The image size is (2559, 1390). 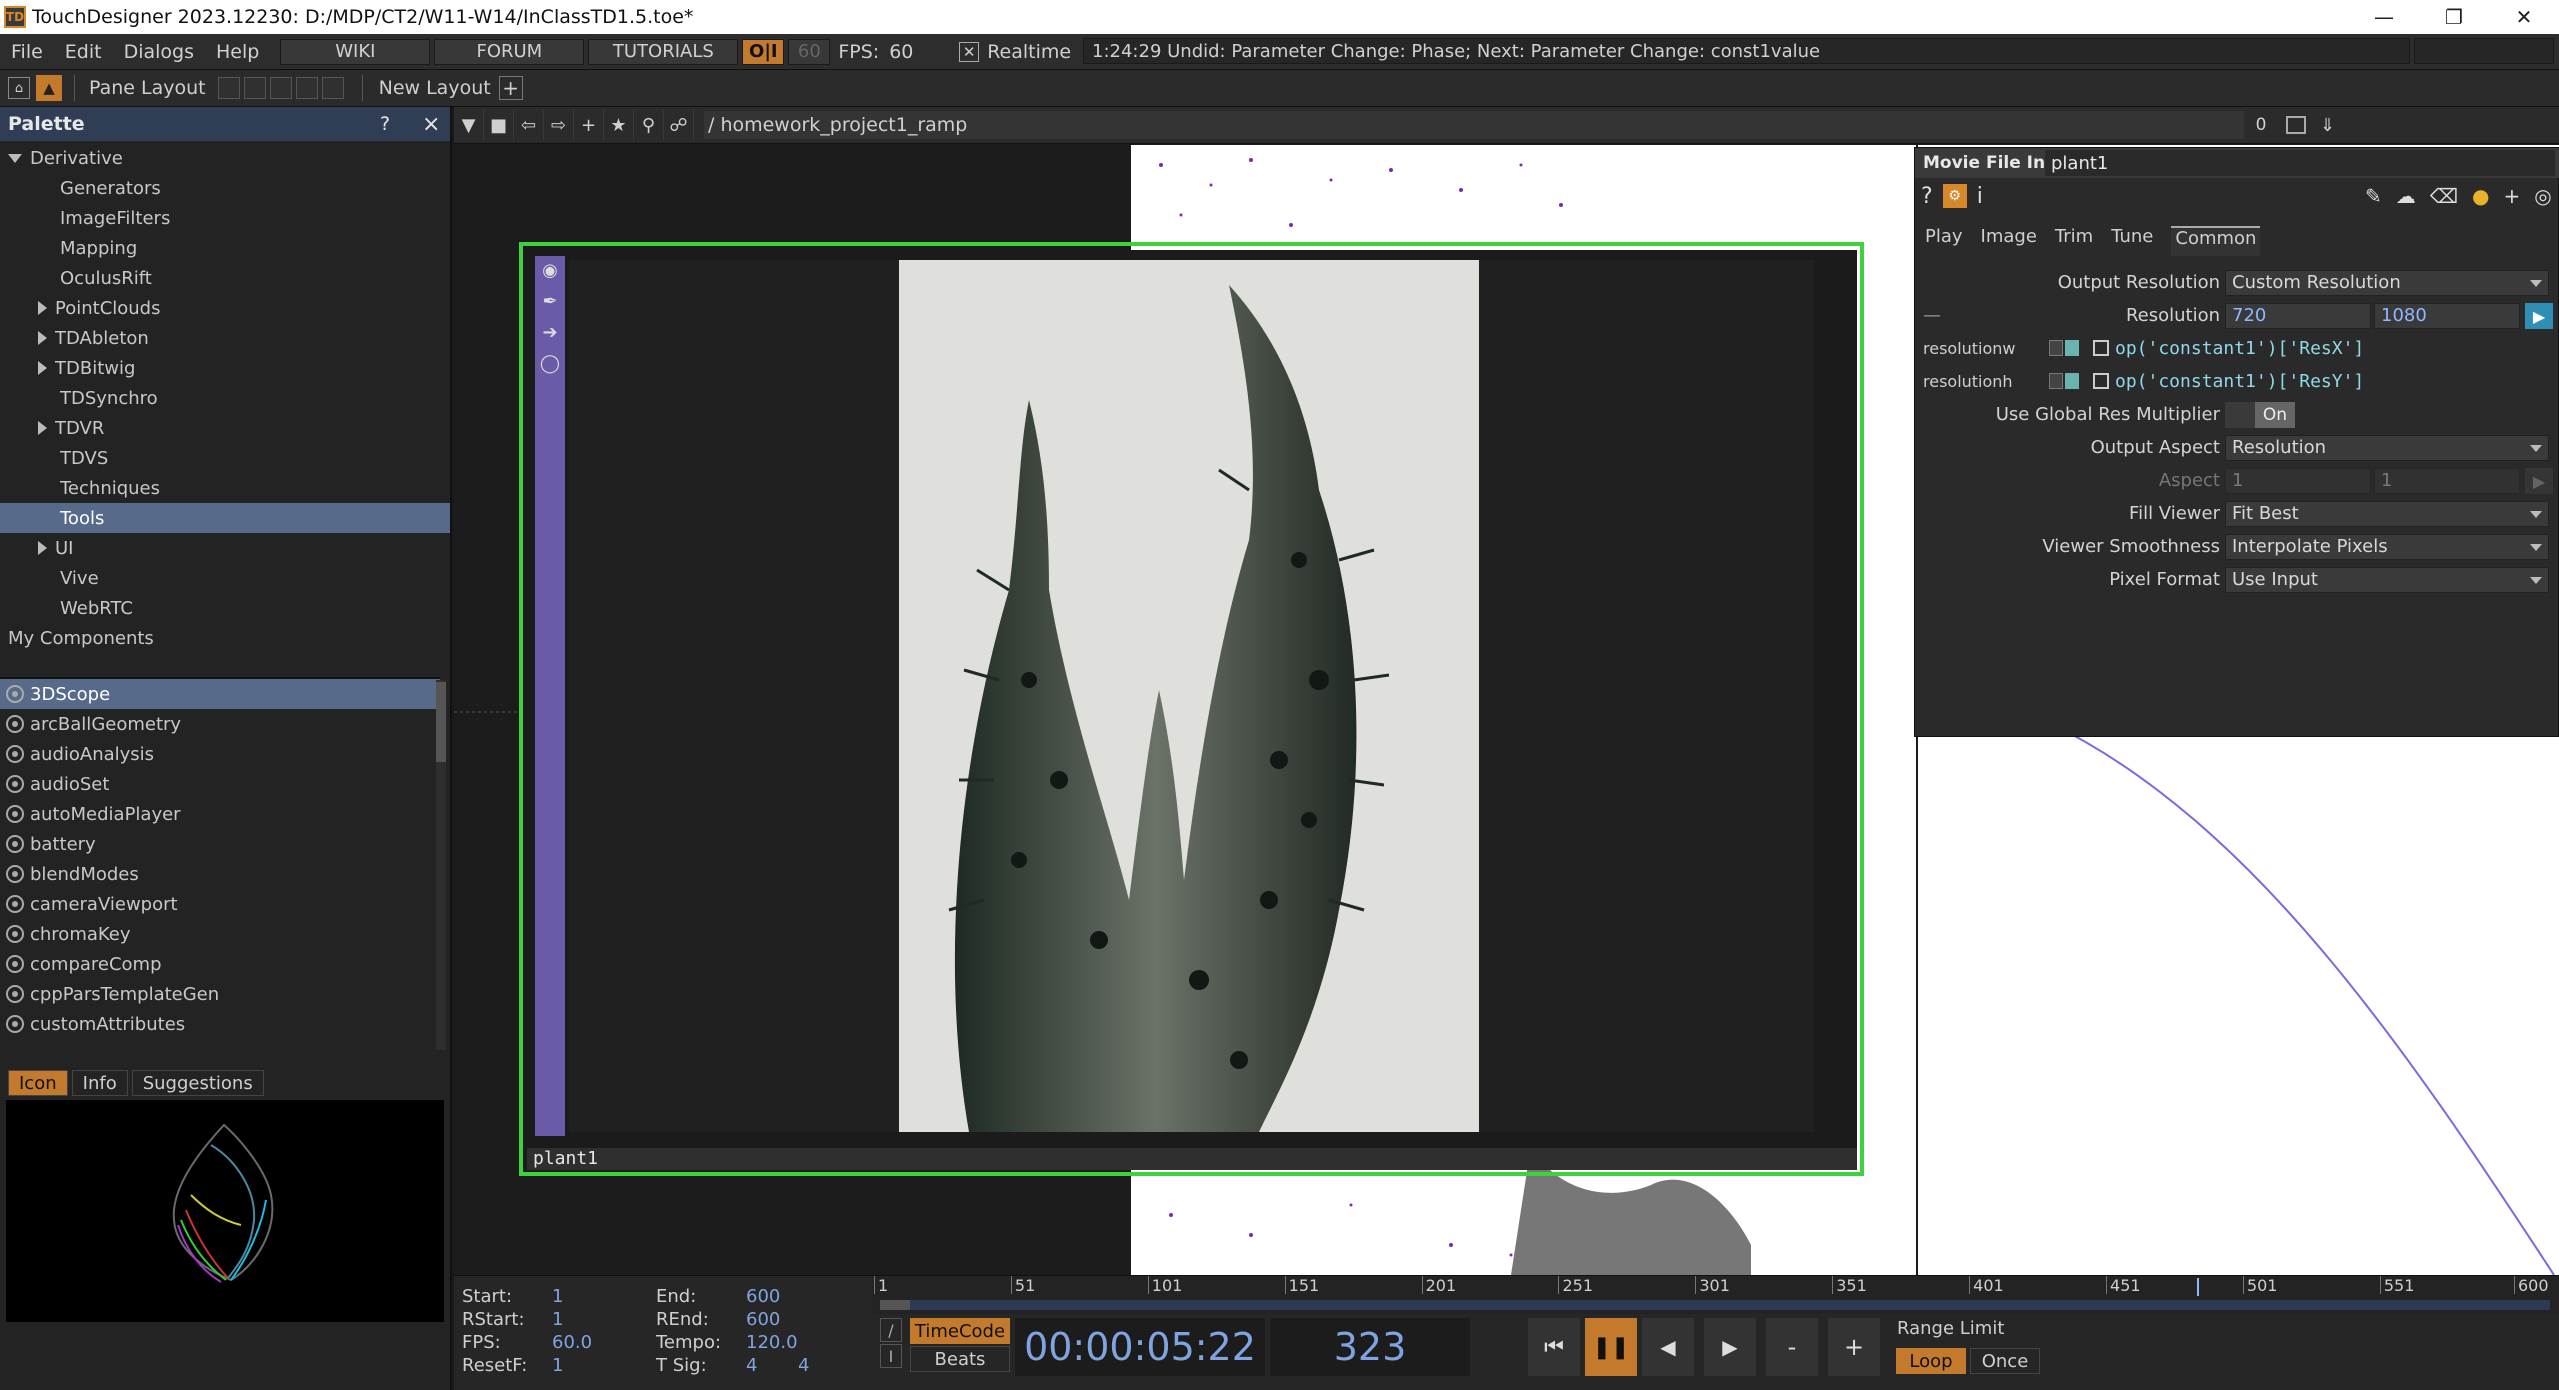 I want to click on menu-file: File, so click(x=27, y=52).